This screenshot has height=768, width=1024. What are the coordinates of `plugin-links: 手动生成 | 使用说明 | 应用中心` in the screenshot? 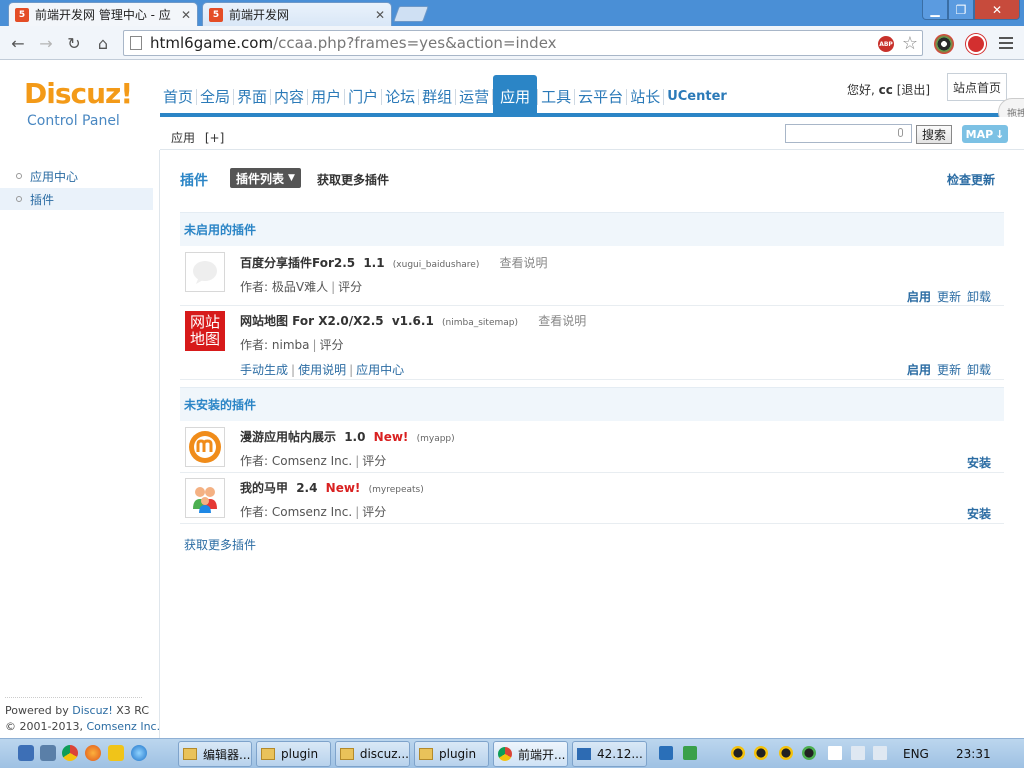 It's located at (322, 370).